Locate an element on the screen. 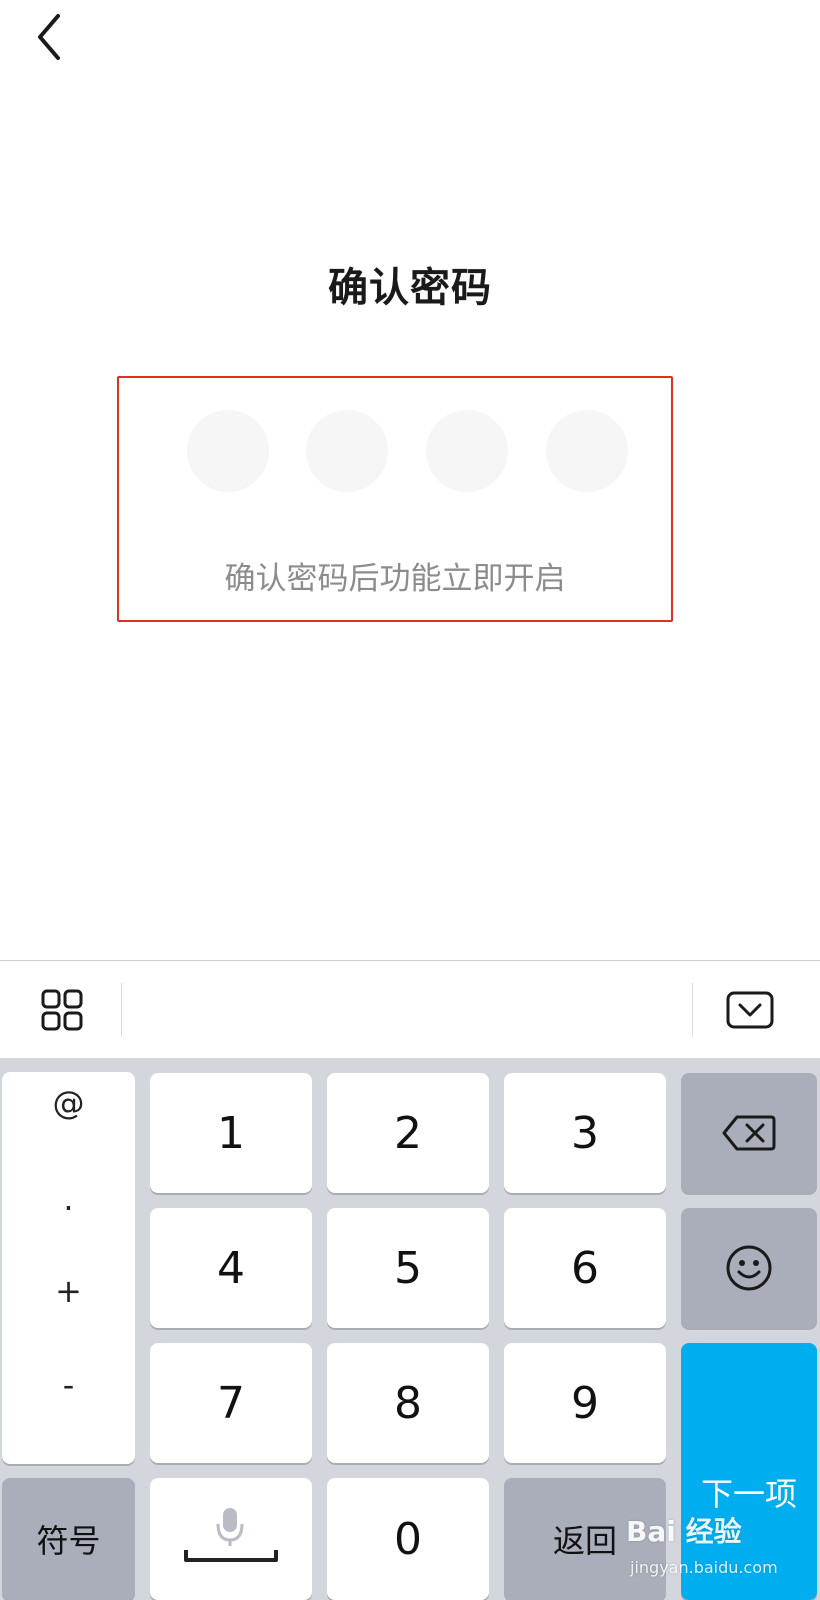  apps-button is located at coordinates (62, 1011).